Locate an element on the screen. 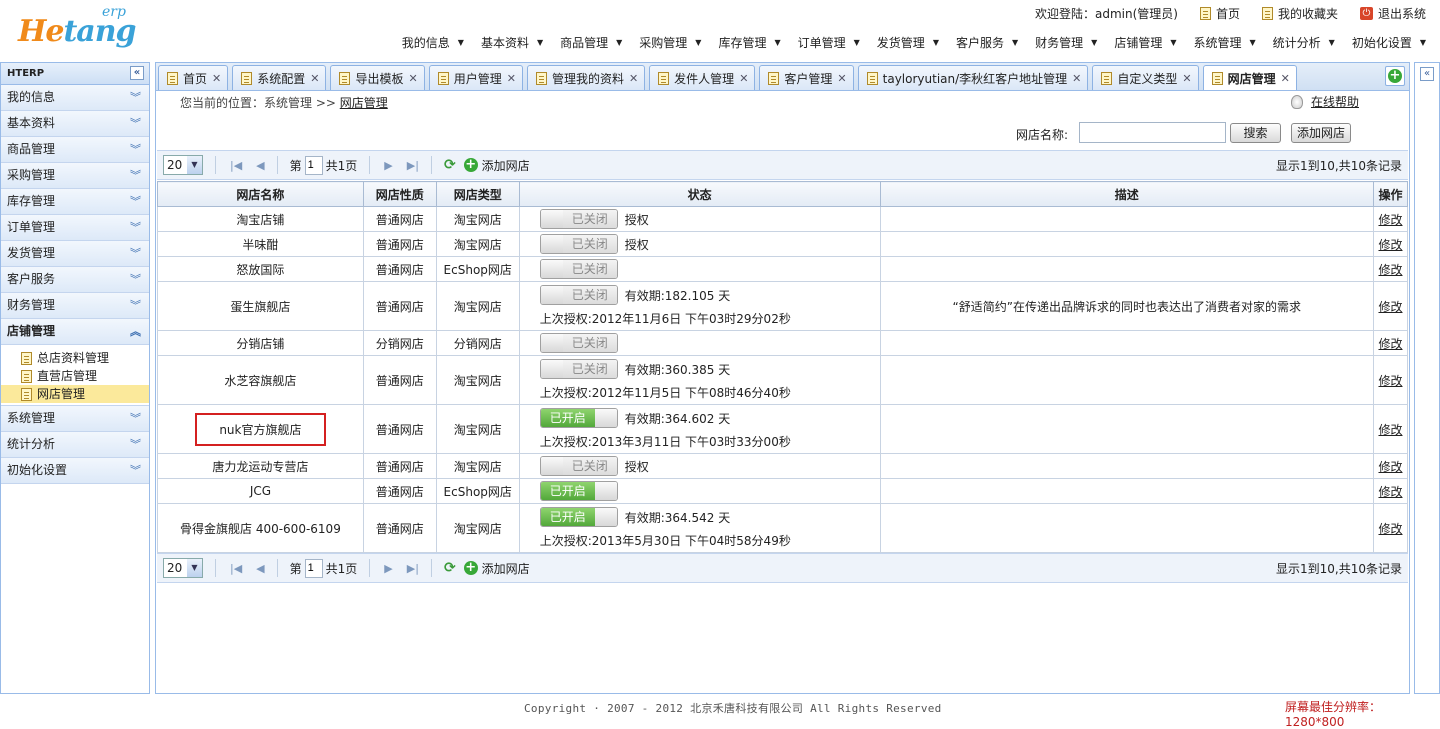  sidebar-section: 采购管理 ︾ is located at coordinates (75, 176).